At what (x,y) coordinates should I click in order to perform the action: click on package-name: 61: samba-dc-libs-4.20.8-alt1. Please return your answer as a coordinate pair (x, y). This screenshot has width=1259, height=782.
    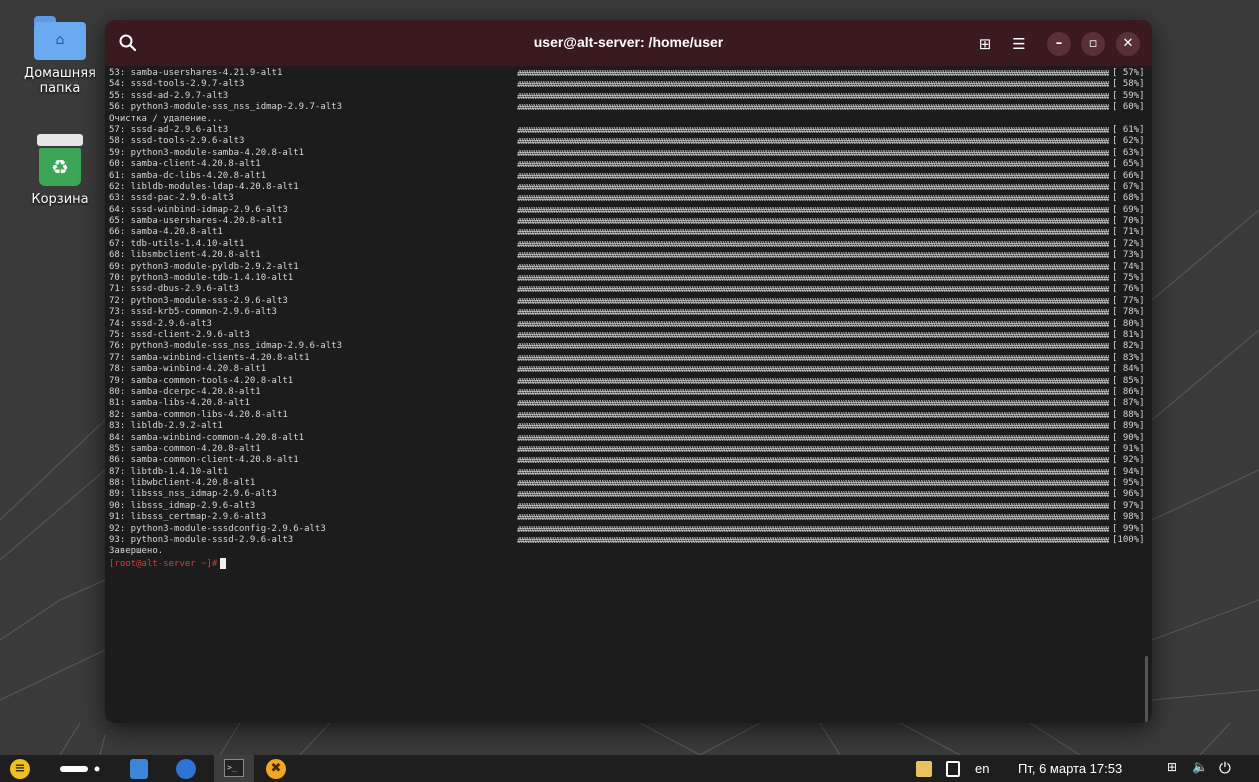
    Looking at the image, I should click on (188, 175).